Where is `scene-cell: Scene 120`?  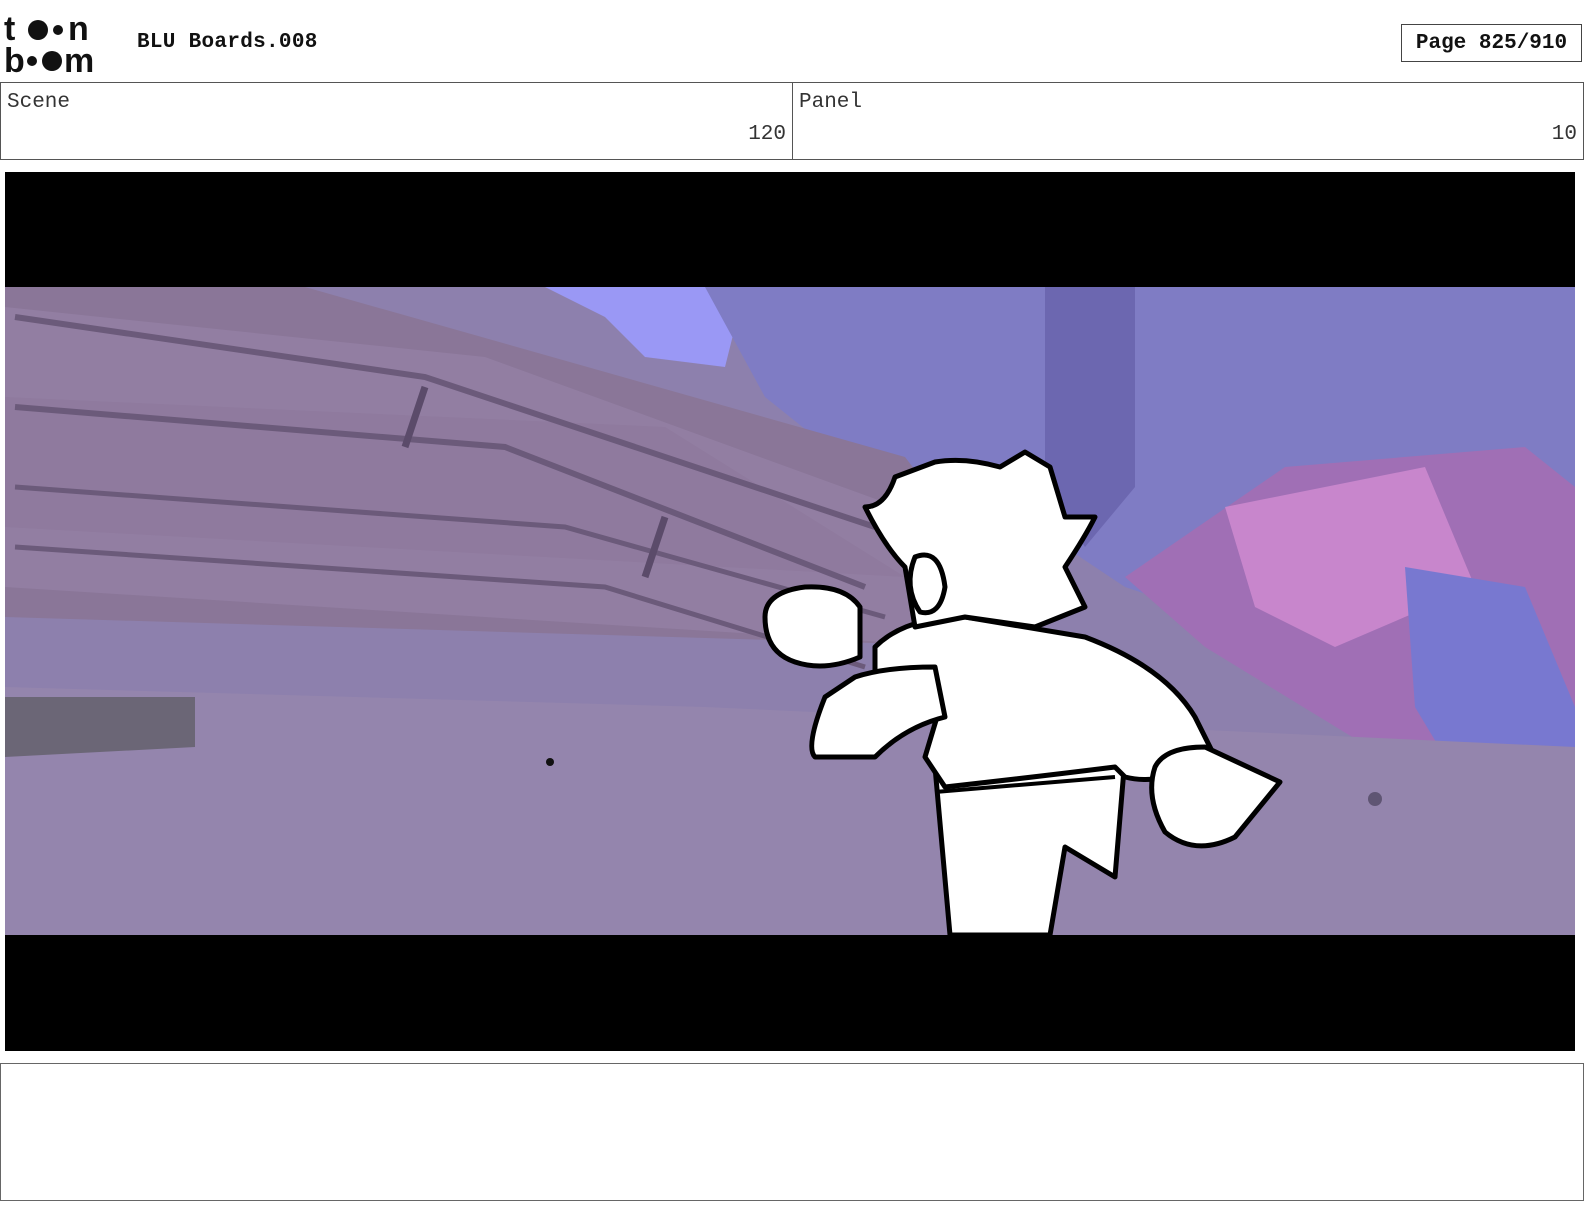
scene-cell: Scene 120 is located at coordinates (396, 121).